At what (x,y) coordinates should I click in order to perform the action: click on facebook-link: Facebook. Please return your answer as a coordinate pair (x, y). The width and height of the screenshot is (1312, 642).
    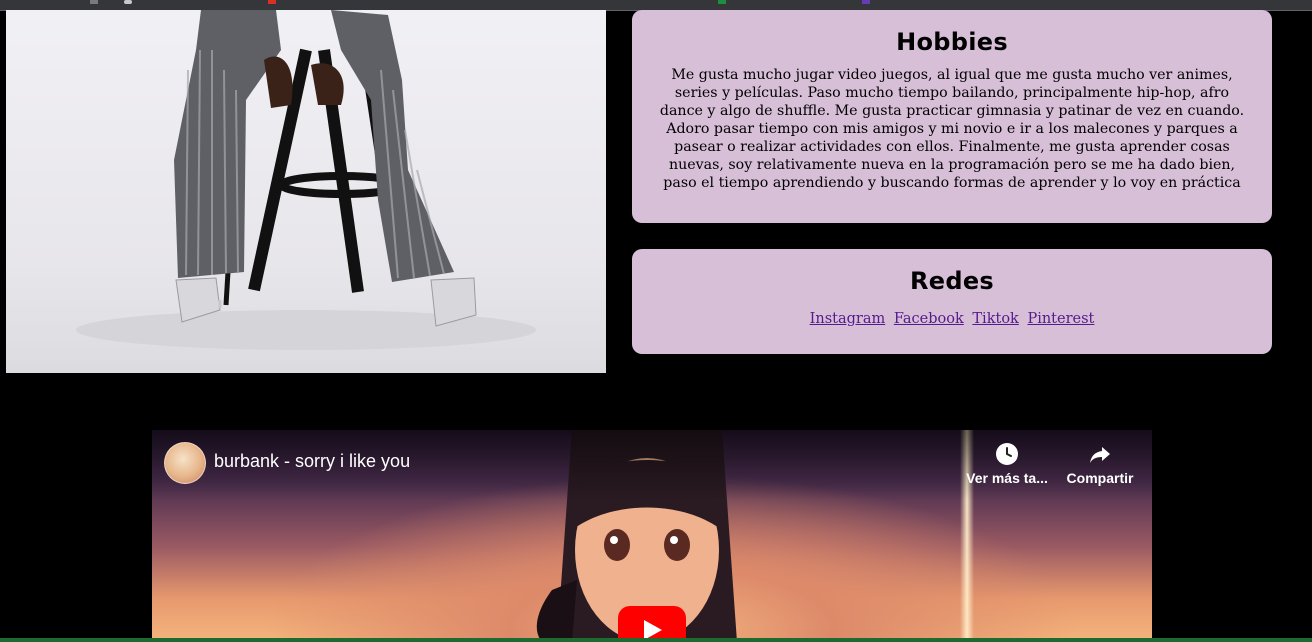
    Looking at the image, I should click on (929, 319).